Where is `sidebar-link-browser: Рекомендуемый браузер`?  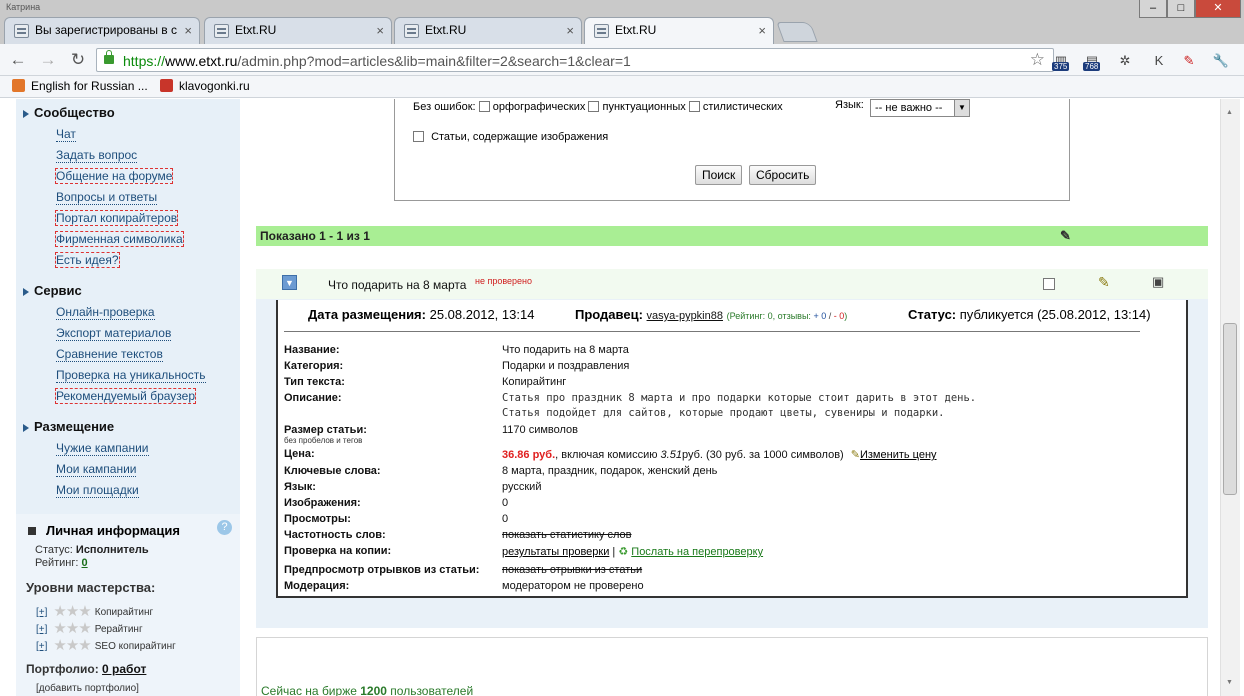
sidebar-link-browser: Рекомендуемый браузер is located at coordinates (125, 396).